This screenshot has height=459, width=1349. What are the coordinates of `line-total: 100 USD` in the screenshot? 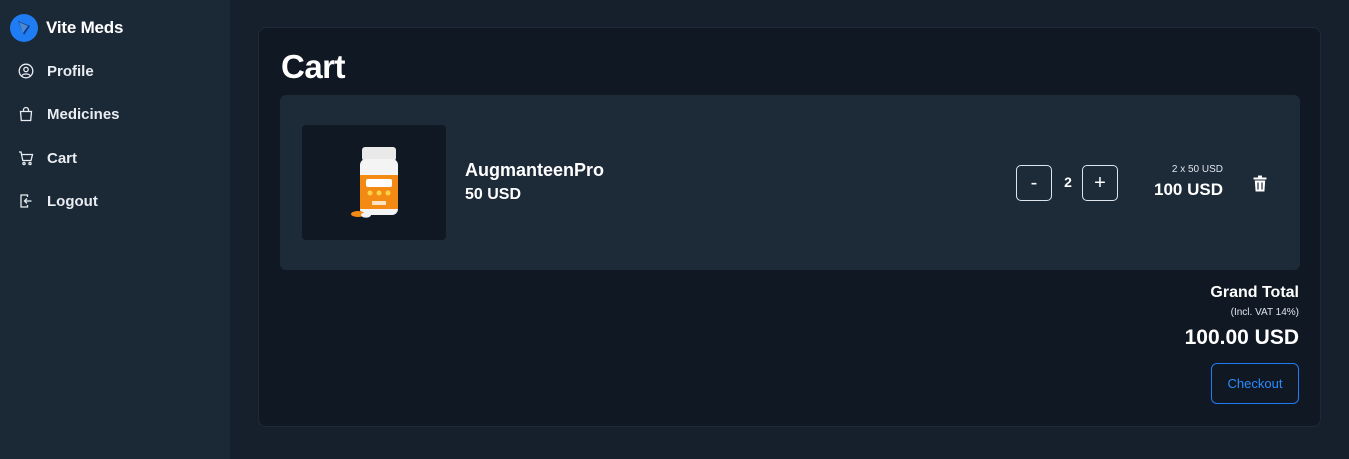 It's located at (1188, 189).